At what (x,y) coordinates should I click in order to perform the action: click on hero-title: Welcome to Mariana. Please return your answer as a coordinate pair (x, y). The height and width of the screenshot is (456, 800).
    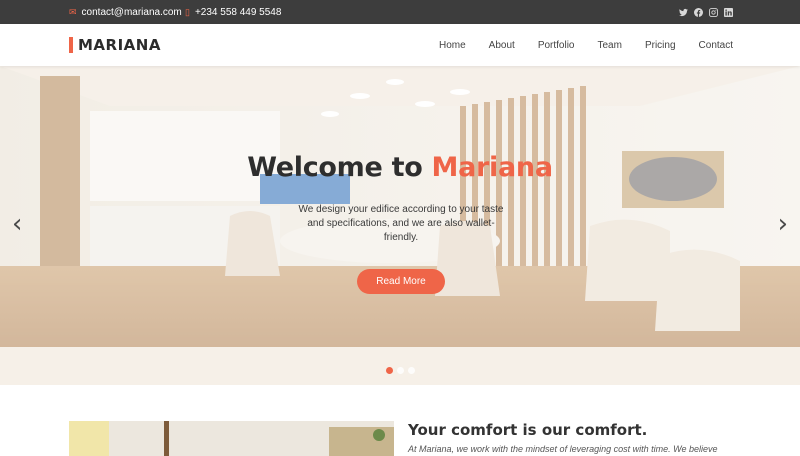
    Looking at the image, I should click on (400, 167).